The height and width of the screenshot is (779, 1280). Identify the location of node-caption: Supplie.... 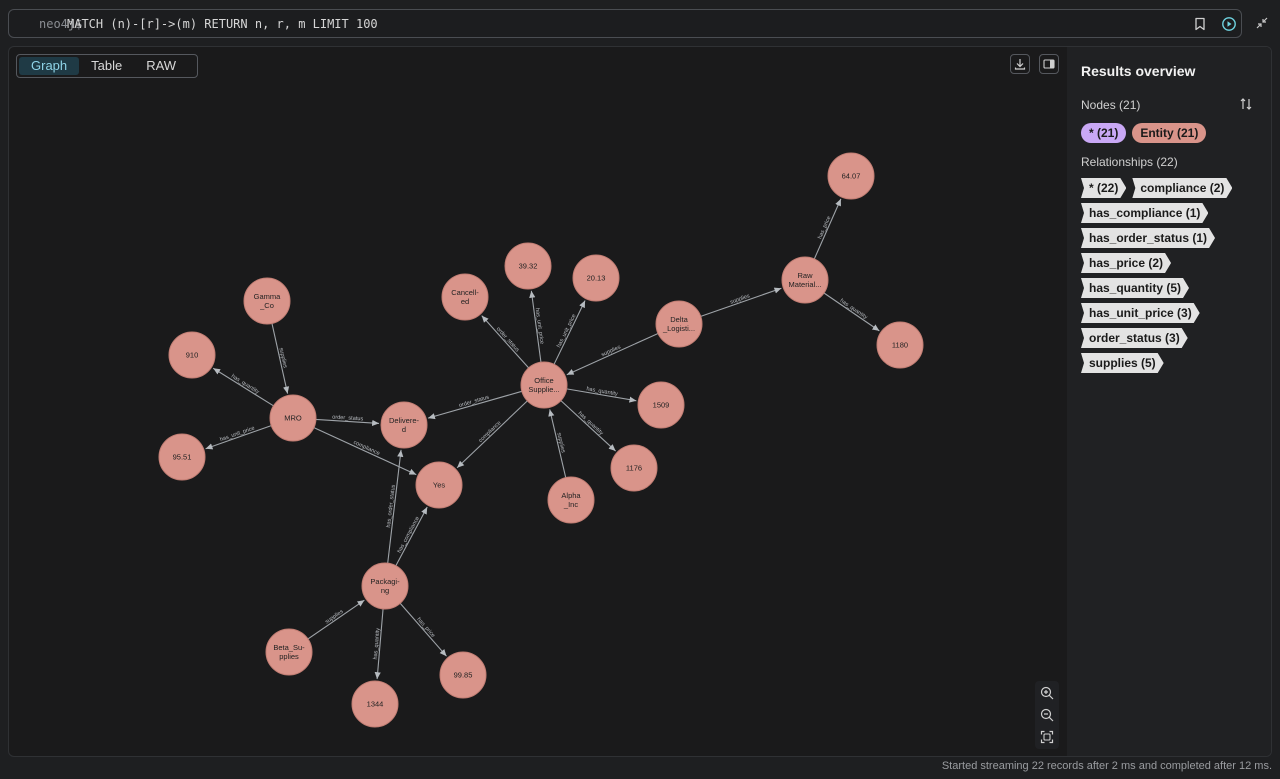
(543, 389).